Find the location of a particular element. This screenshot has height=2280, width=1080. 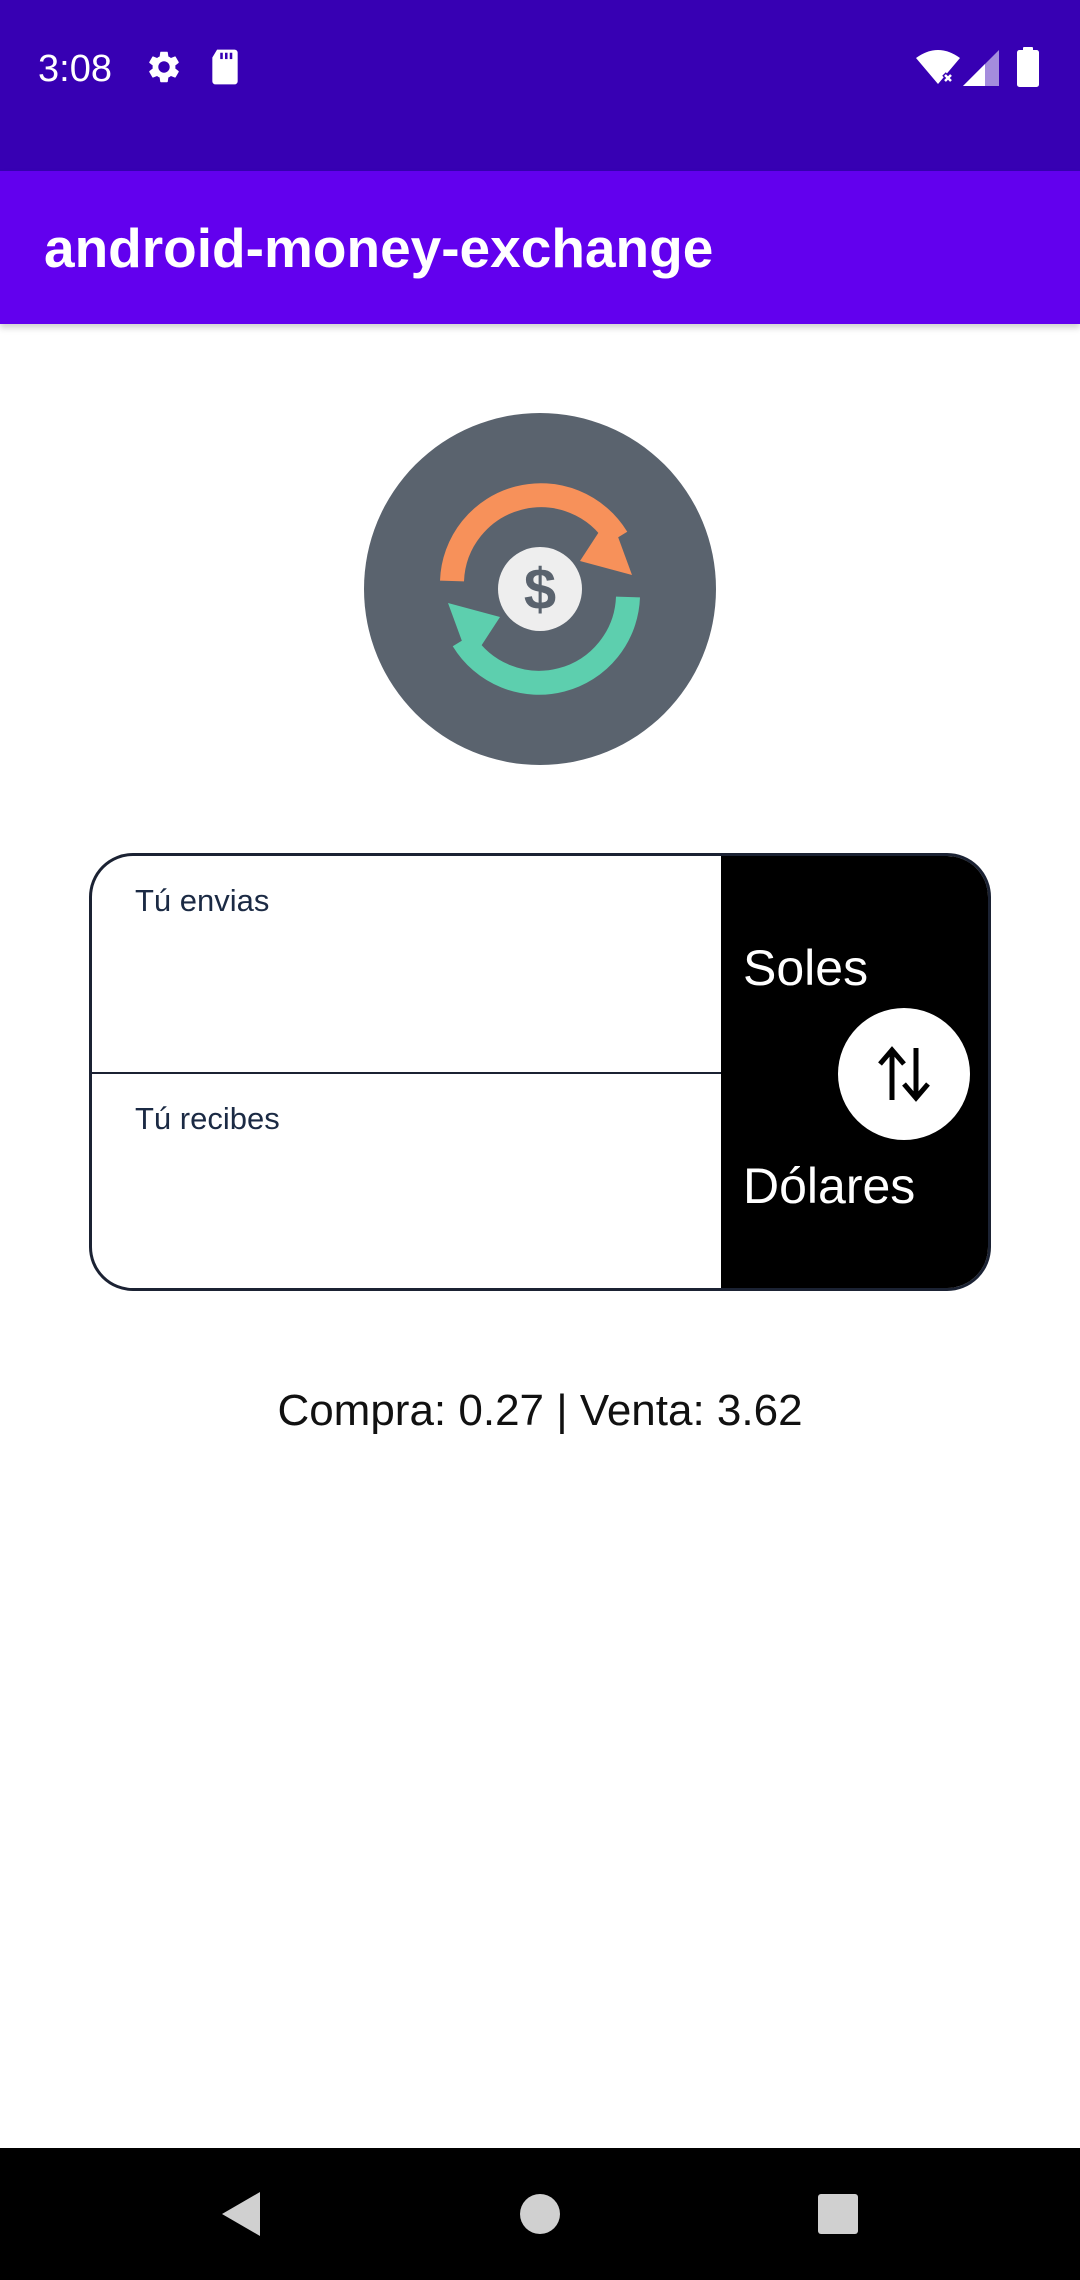

status-time: 3:08 is located at coordinates (75, 69).